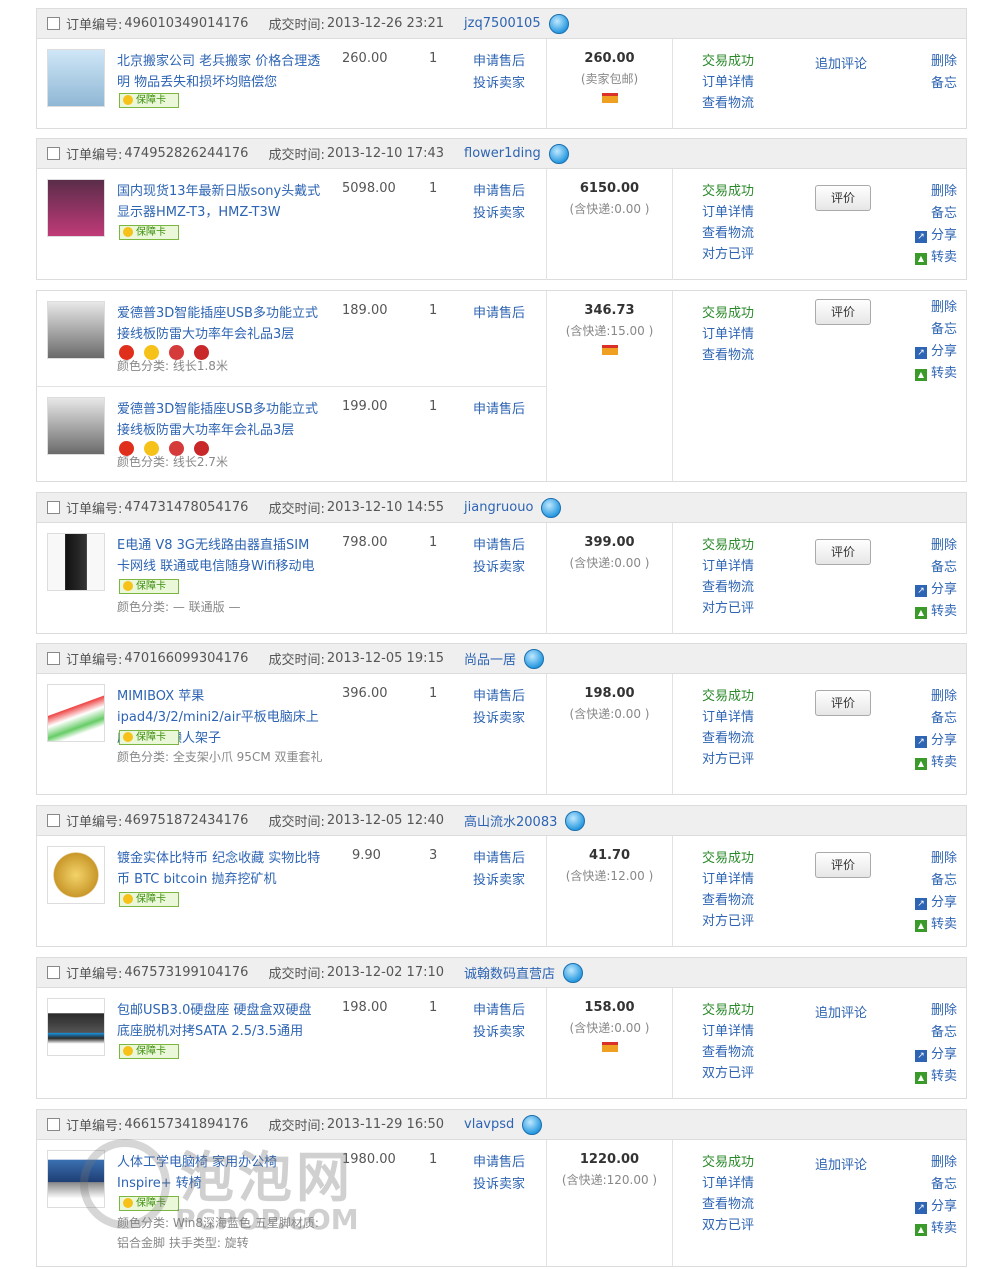 This screenshot has width=1000, height=1269. What do you see at coordinates (219, 72) in the screenshot?
I see `product-title-link: 北京搬家公司 老兵搬家 价格合理透明 物品丢失和损坏均赔偿您` at bounding box center [219, 72].